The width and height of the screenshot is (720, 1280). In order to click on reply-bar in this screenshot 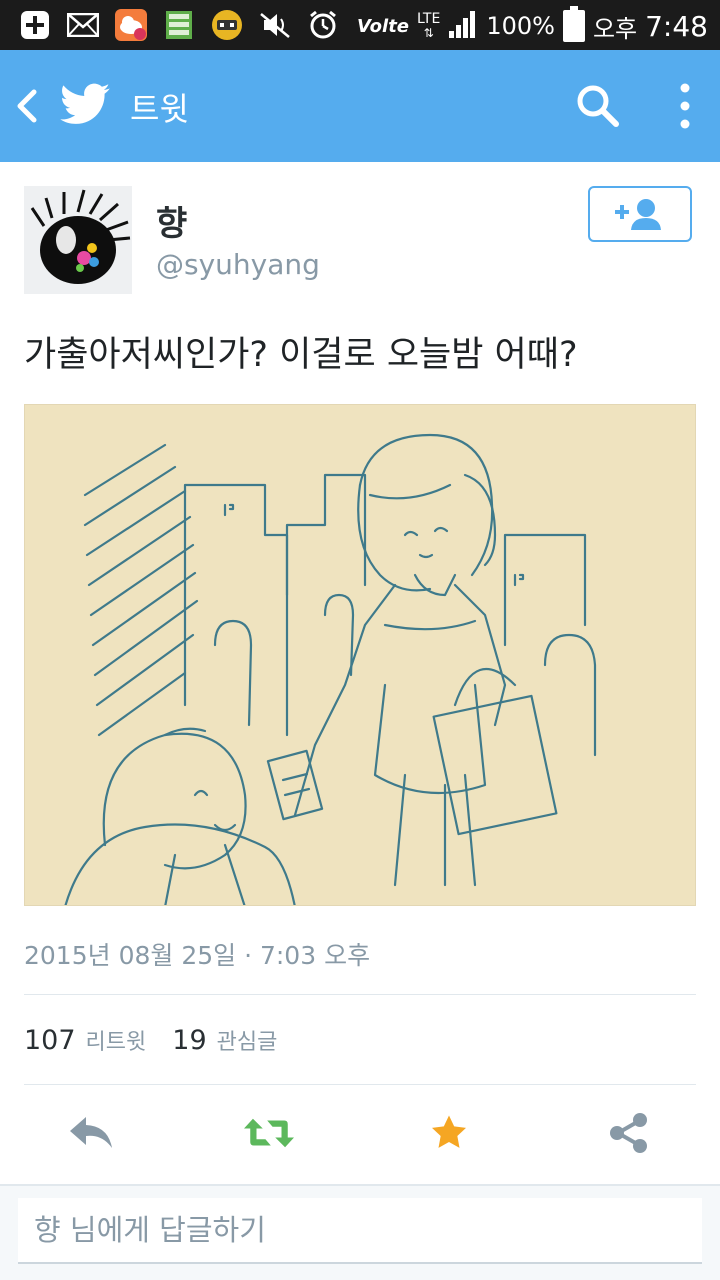, I will do `click(360, 1232)`.